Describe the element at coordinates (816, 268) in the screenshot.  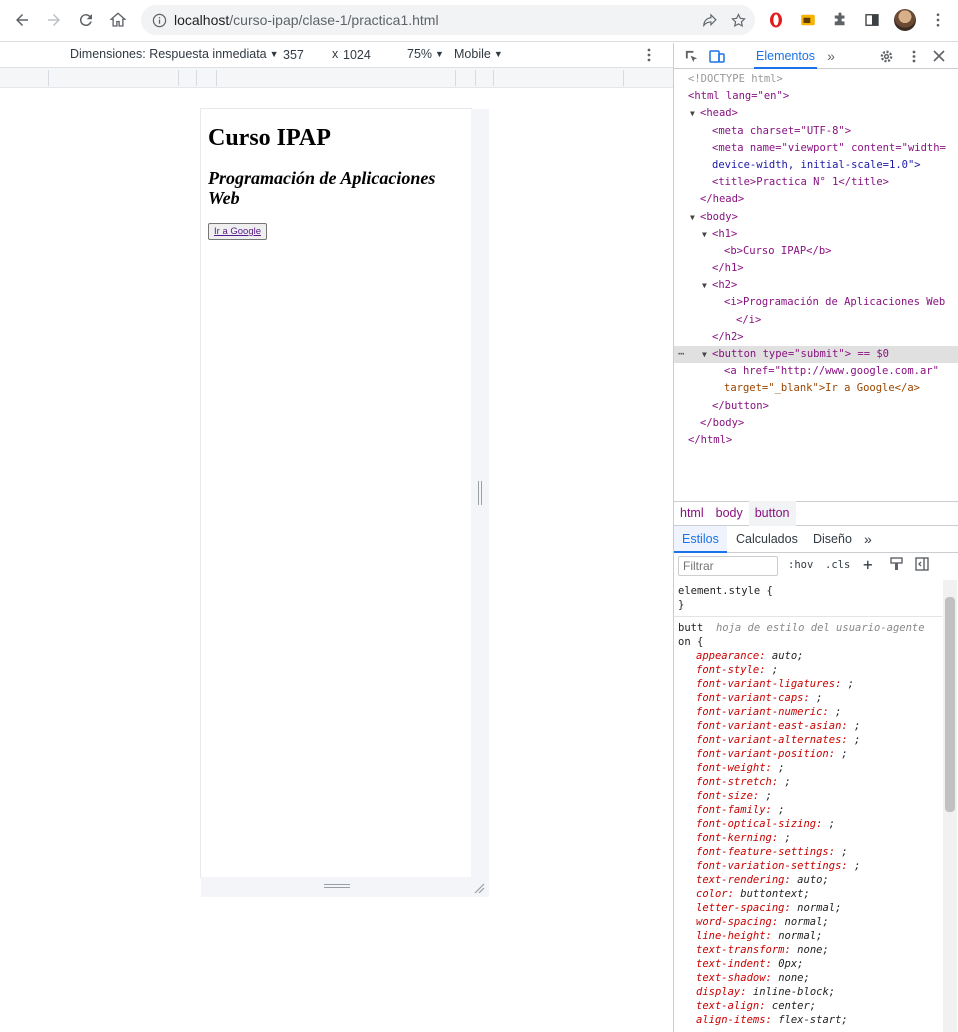
I see `dom-node: </h1>` at that location.